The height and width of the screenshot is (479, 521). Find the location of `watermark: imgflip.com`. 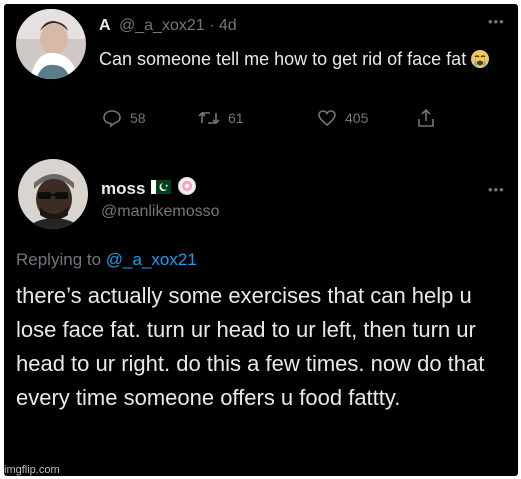

watermark: imgflip.com is located at coordinates (32, 470).